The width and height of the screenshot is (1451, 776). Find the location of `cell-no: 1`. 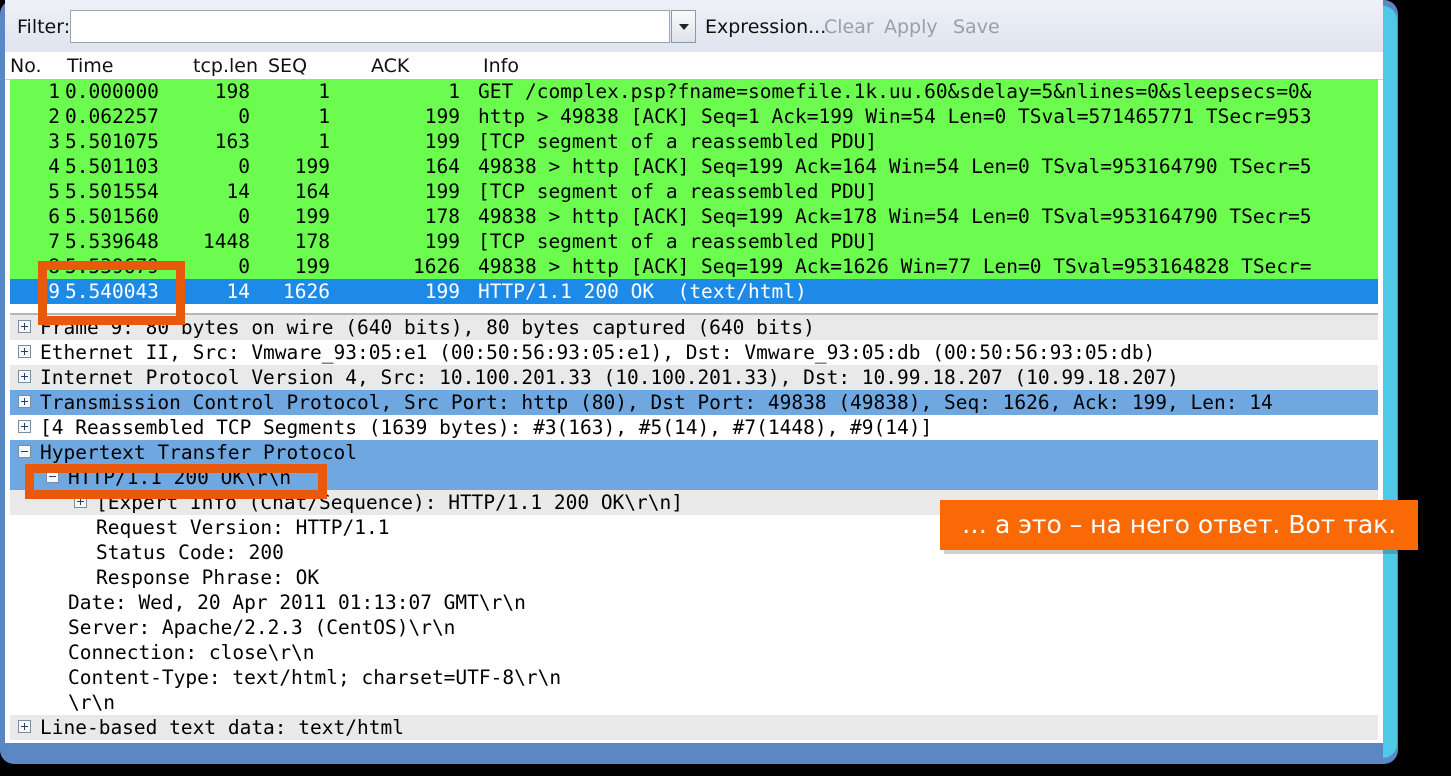

cell-no: 1 is located at coordinates (54, 91).